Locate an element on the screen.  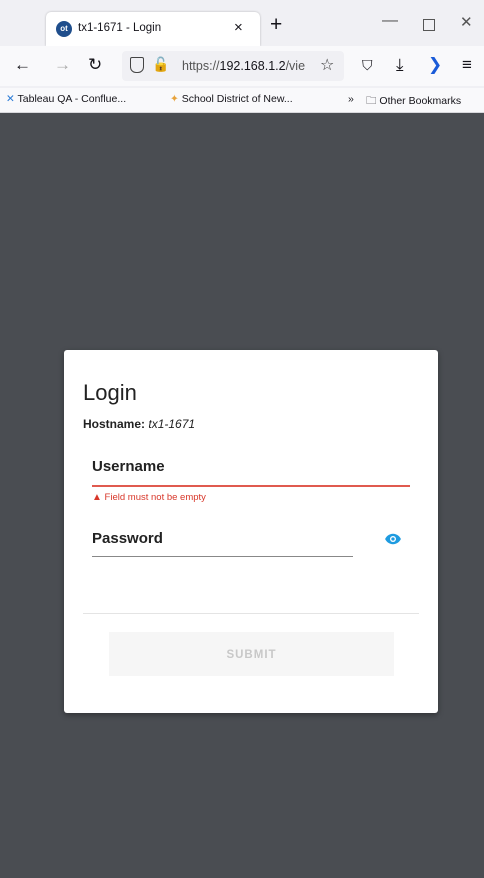
close-tab-icon: × is located at coordinates (238, 27).